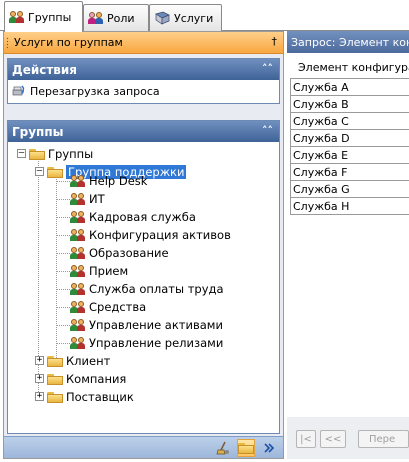 This screenshot has height=462, width=409. I want to click on pane-title: Услуги по группам, so click(68, 42).